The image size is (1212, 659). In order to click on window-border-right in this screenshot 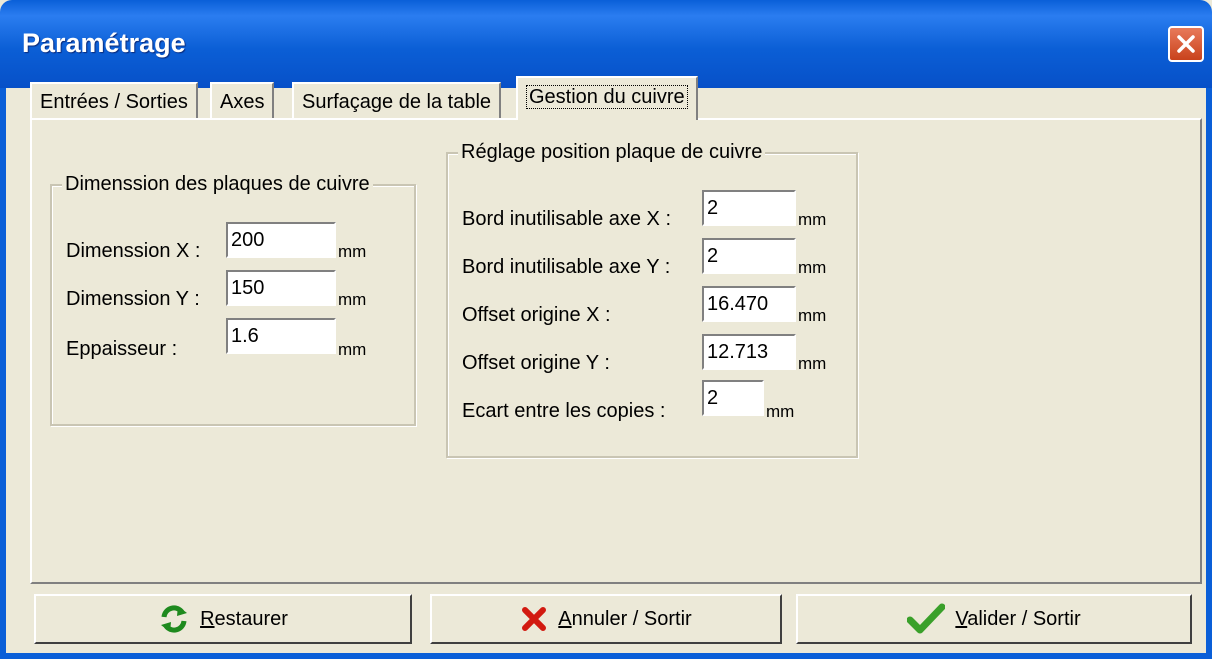, I will do `click(1209, 373)`.